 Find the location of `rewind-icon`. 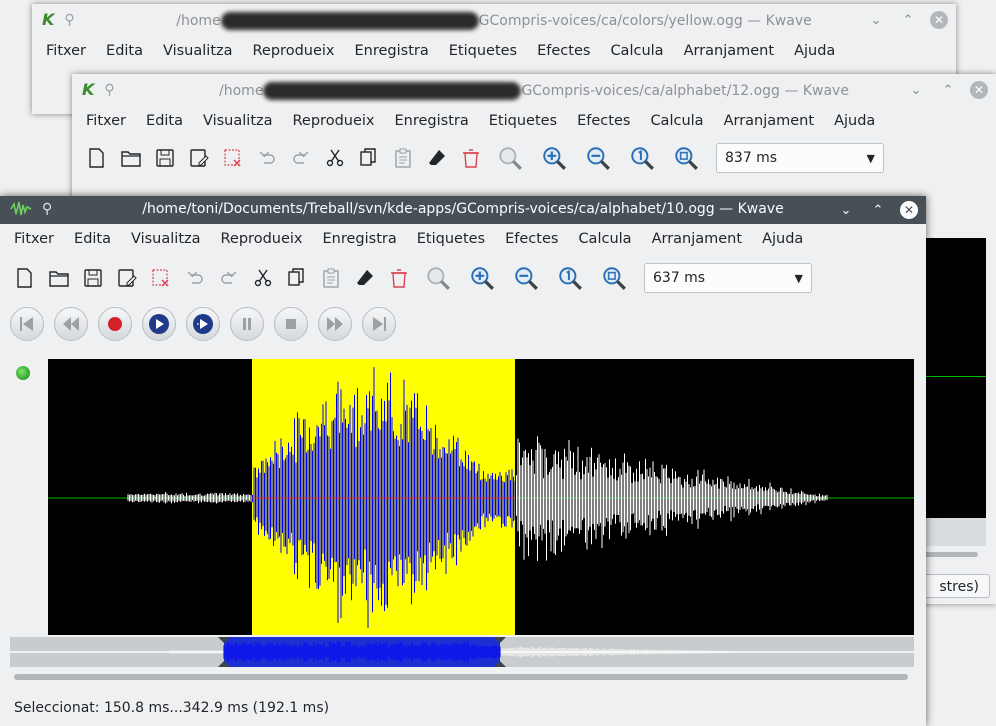

rewind-icon is located at coordinates (71, 324).